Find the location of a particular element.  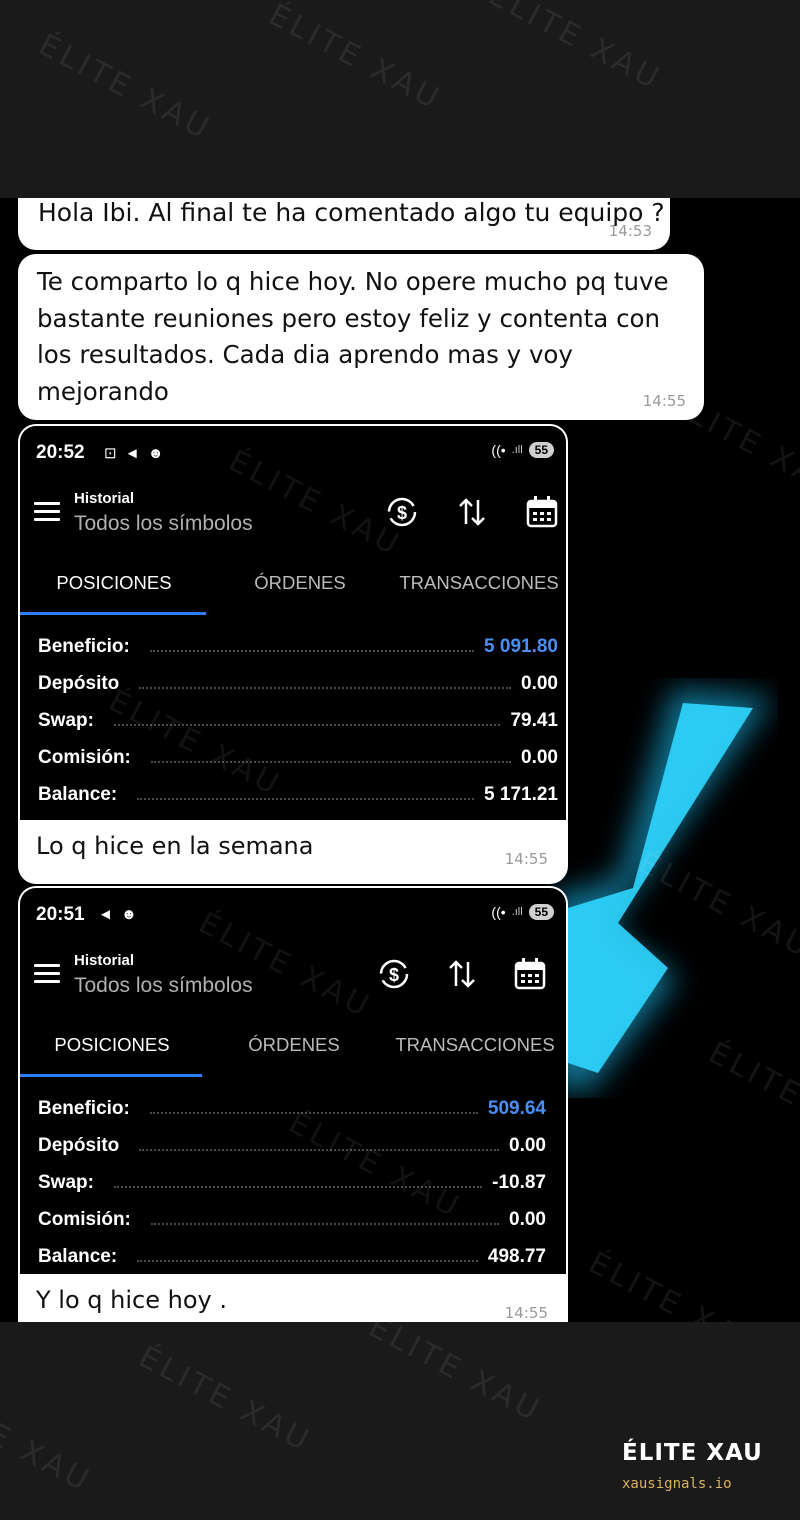

row-value: 509.64 is located at coordinates (516, 1108).